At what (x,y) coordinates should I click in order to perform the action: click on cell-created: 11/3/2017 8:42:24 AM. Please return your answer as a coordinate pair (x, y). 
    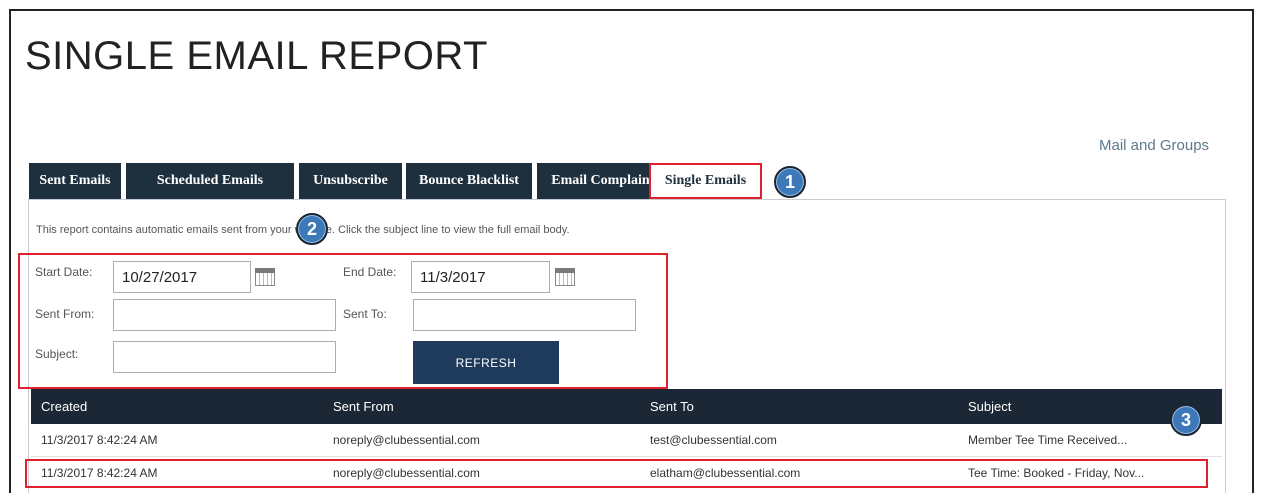
    Looking at the image, I should click on (99, 440).